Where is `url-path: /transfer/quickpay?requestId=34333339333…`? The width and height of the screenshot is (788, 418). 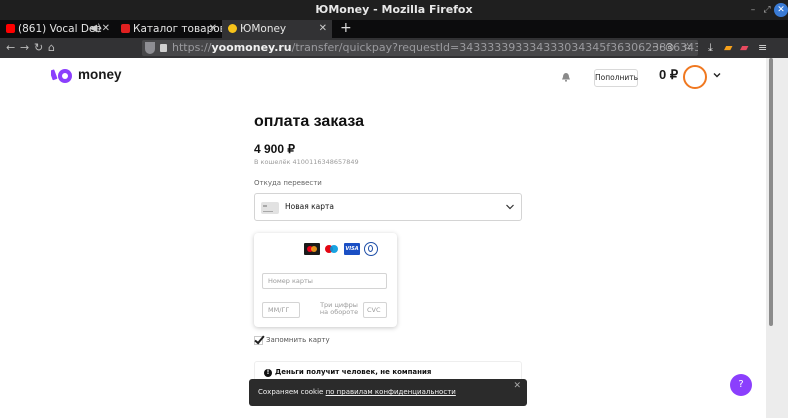 url-path: /transfer/quickpay?requestId=34333339333… is located at coordinates (494, 47).